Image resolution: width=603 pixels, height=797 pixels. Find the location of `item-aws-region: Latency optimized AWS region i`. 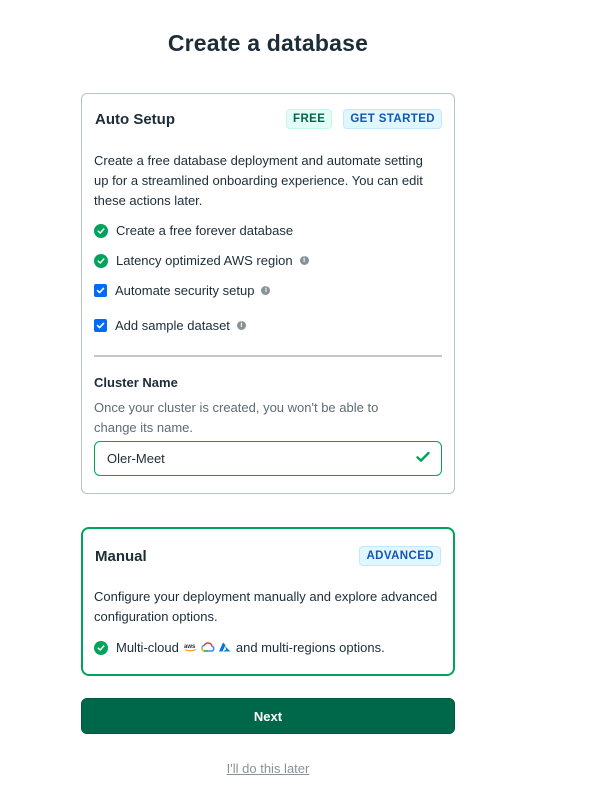

item-aws-region: Latency optimized AWS region i is located at coordinates (201, 260).